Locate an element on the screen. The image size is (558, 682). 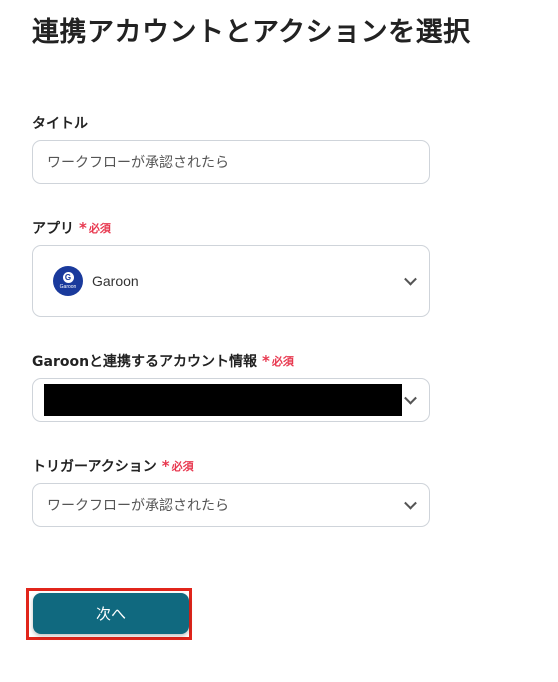
trigger-select-value: ワークフローが承認されたら is located at coordinates (138, 506).